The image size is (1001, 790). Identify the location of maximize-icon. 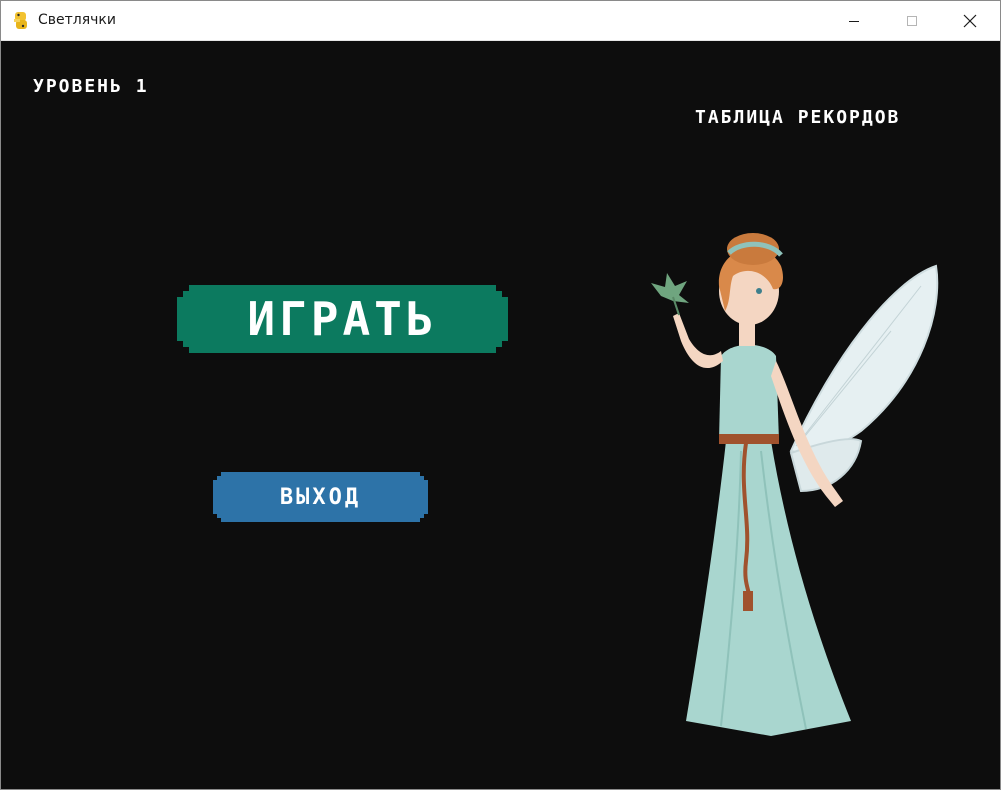
(912, 20).